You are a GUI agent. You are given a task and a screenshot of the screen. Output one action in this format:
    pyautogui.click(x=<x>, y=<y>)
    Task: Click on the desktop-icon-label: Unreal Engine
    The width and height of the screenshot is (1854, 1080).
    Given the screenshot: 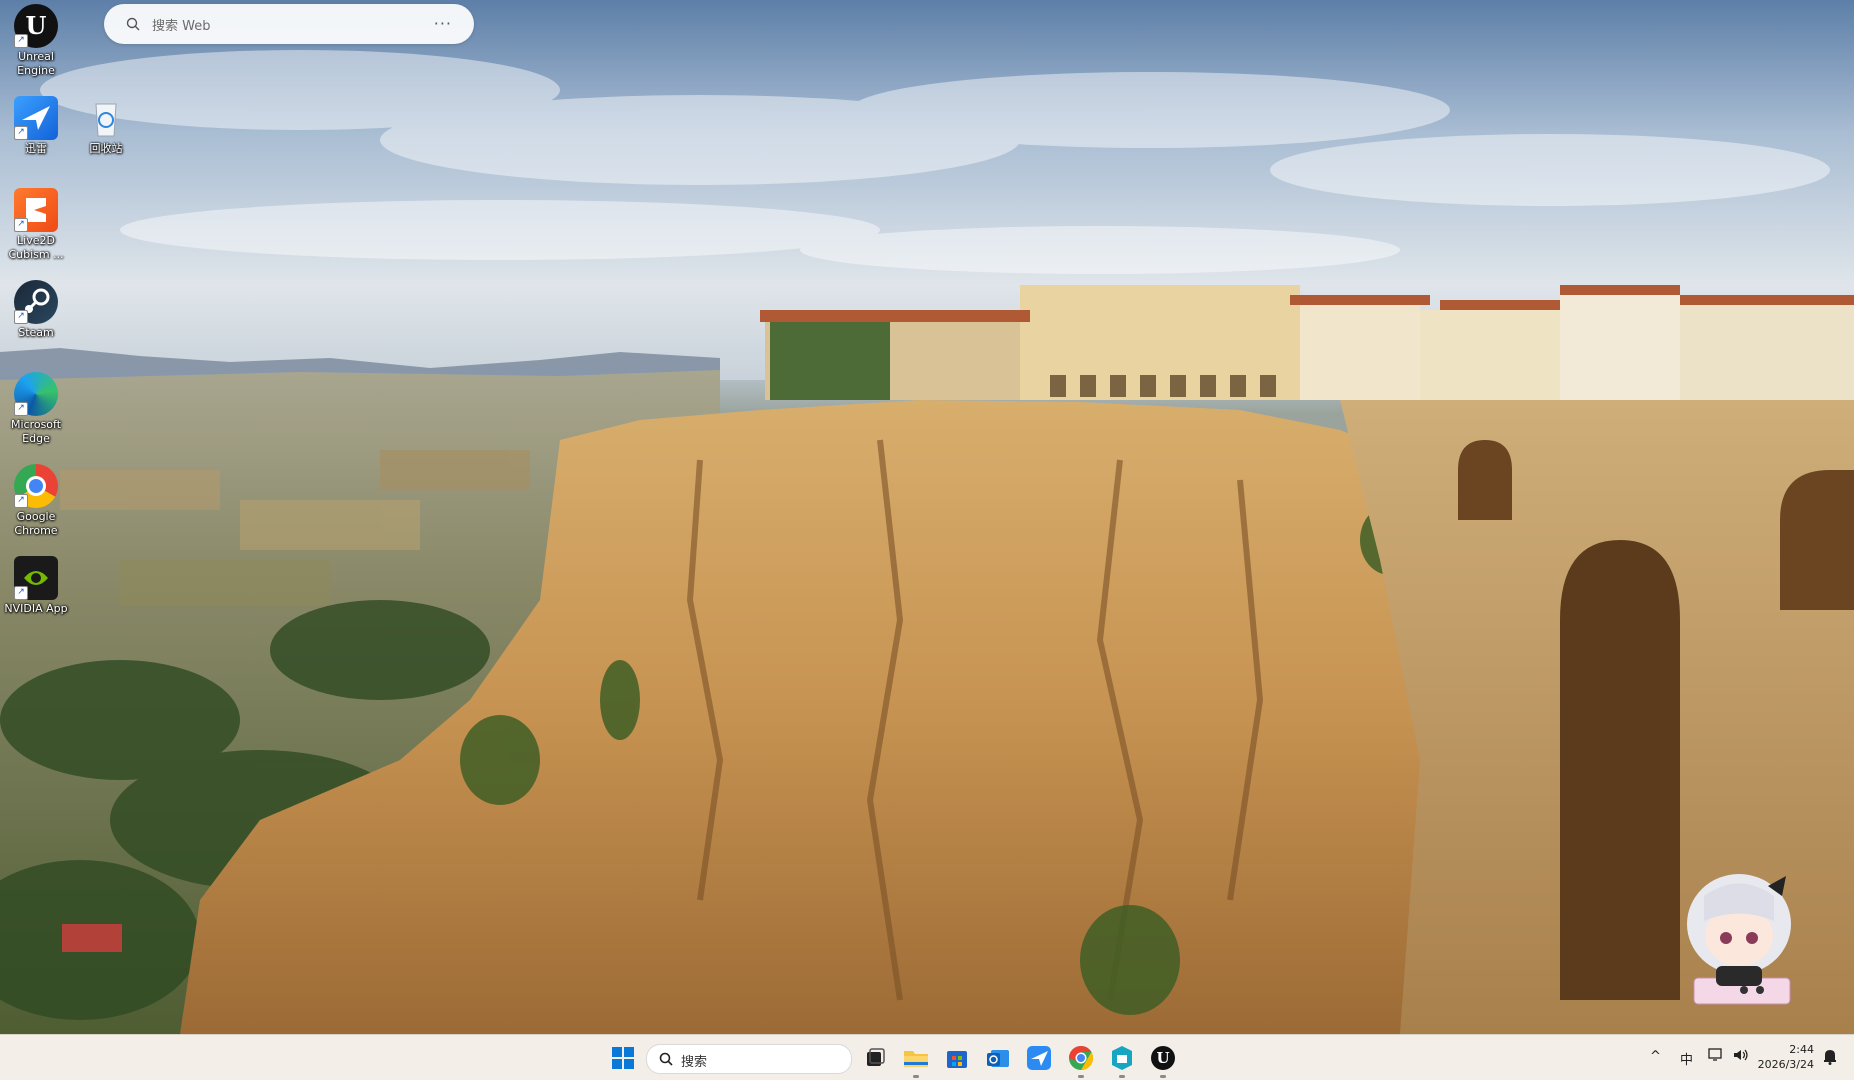 What is the action you would take?
    pyautogui.click(x=36, y=63)
    